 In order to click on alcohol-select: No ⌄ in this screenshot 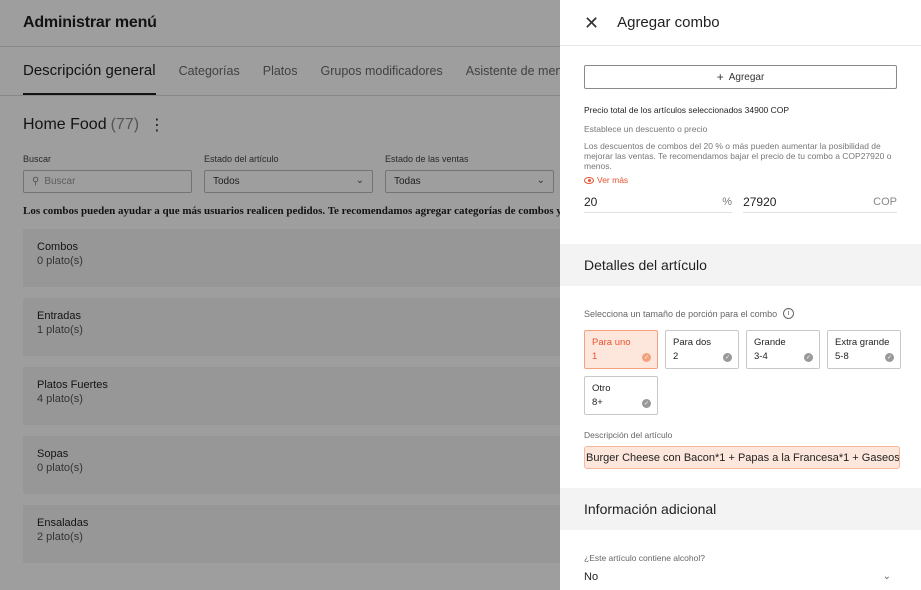, I will do `click(740, 577)`.